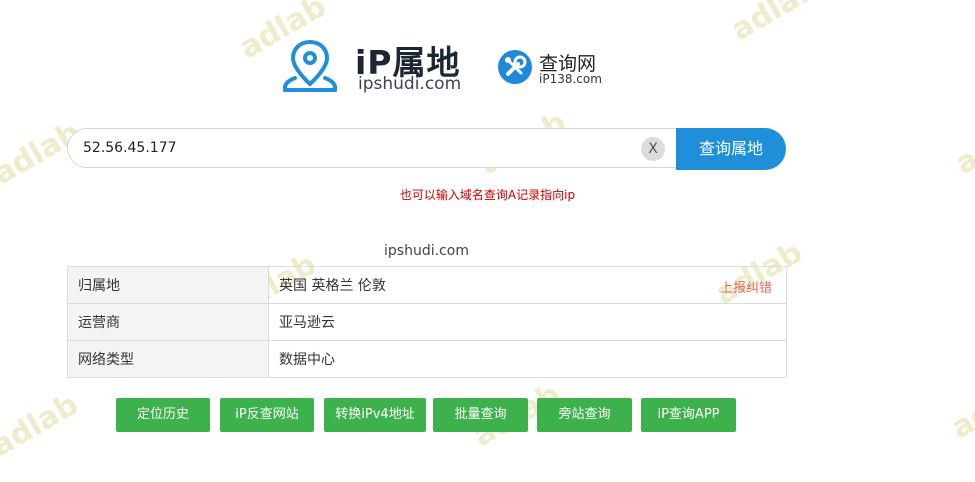 Image resolution: width=975 pixels, height=482 pixels. I want to click on table-row: 运营商 亚马逊云, so click(427, 322).